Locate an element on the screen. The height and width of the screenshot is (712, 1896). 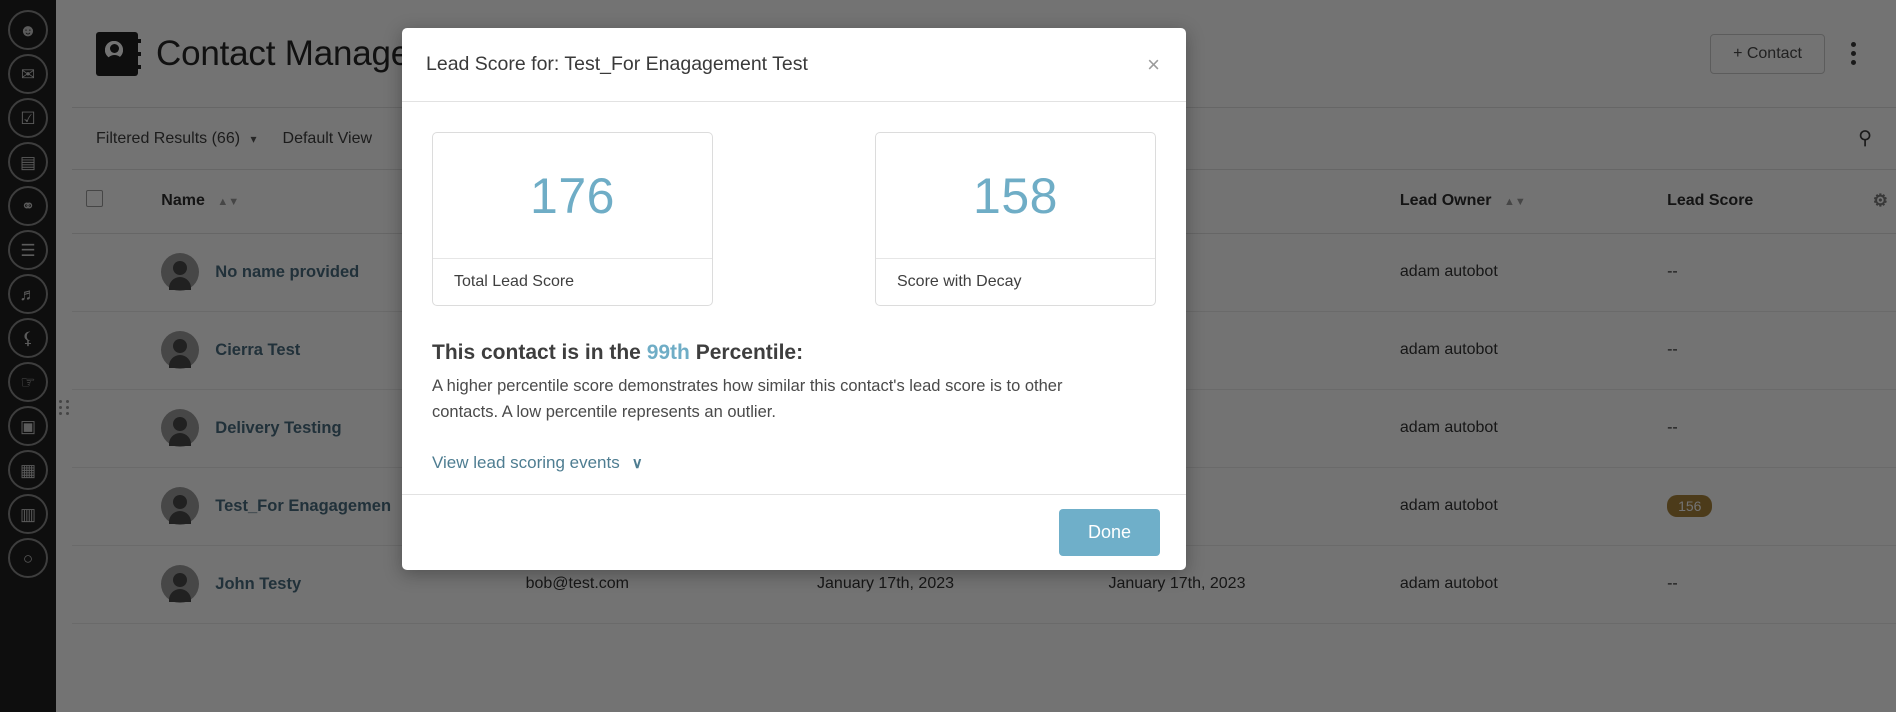
chevron-down-icon: ∨ is located at coordinates (637, 464).